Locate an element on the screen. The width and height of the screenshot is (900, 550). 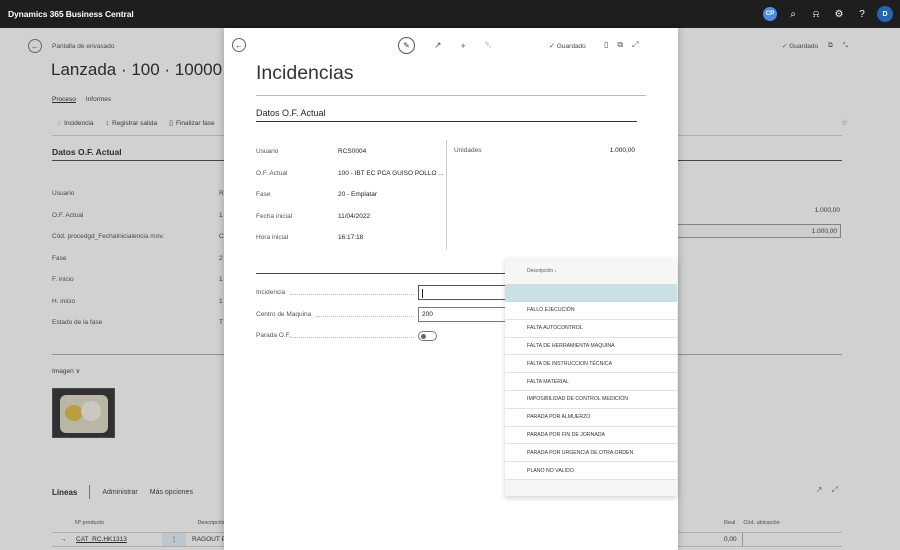
incidencia-input is located at coordinates (462, 292).